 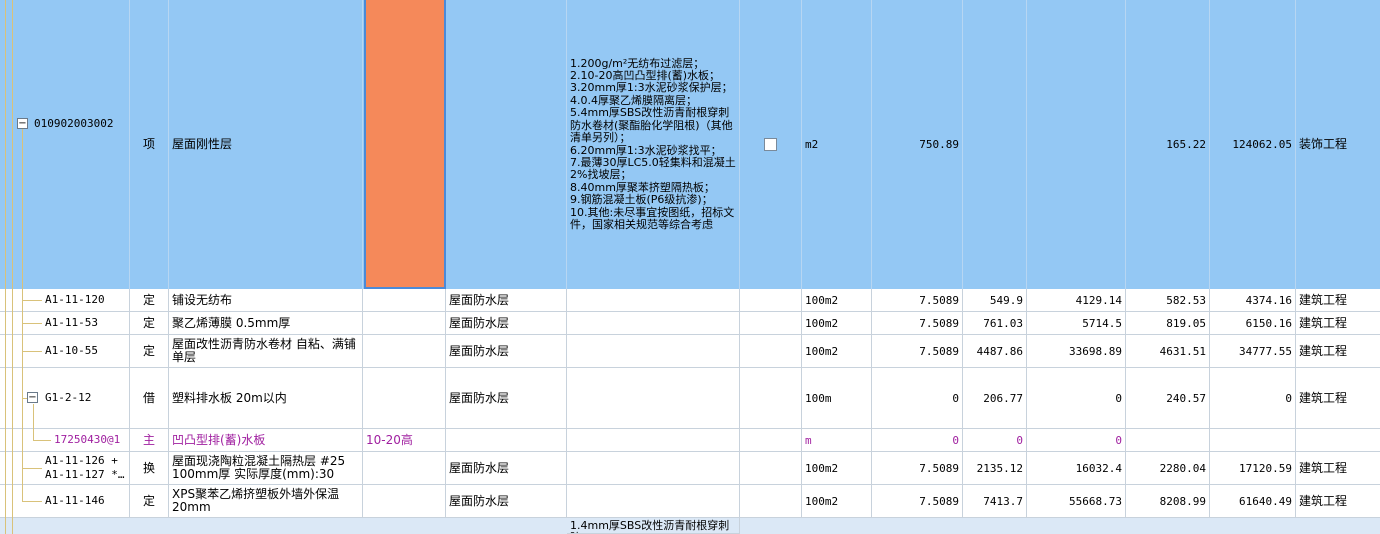 I want to click on item-code: A1-11-126 +, so click(x=81, y=460).